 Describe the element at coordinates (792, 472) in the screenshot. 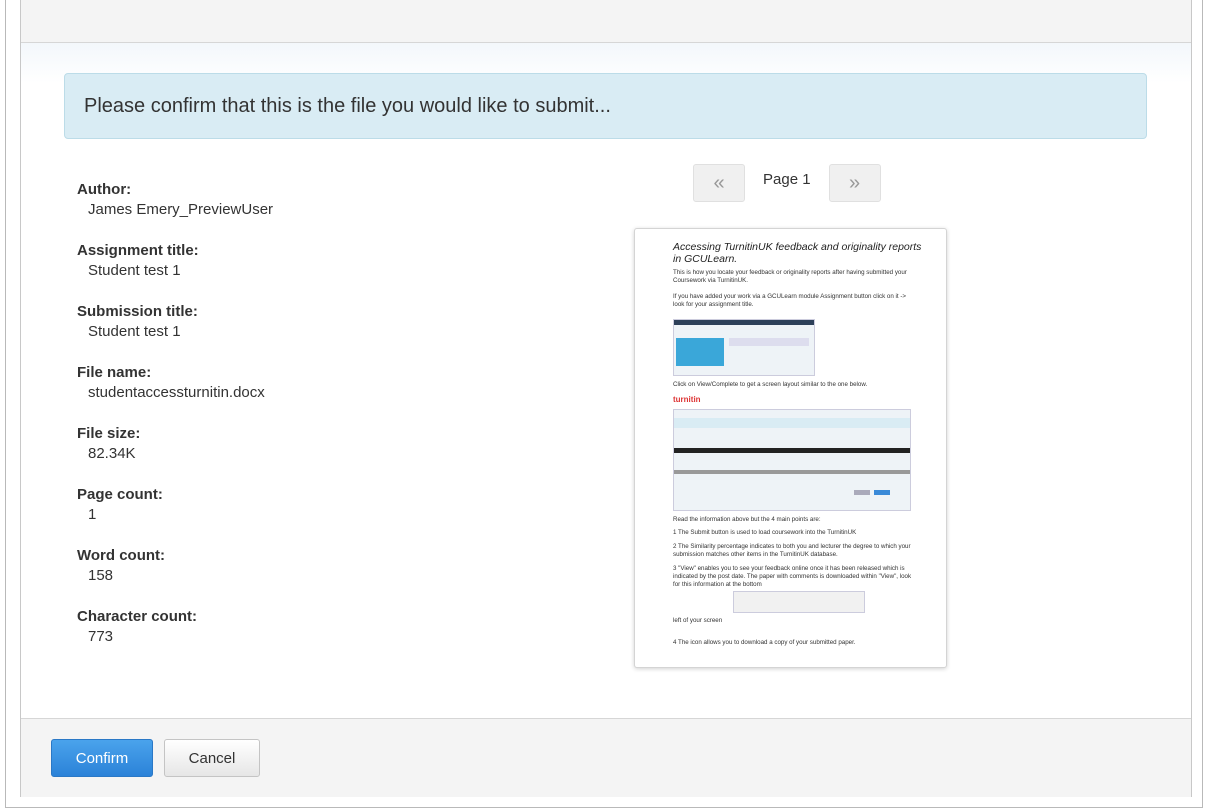

I see `preview-table-header` at that location.